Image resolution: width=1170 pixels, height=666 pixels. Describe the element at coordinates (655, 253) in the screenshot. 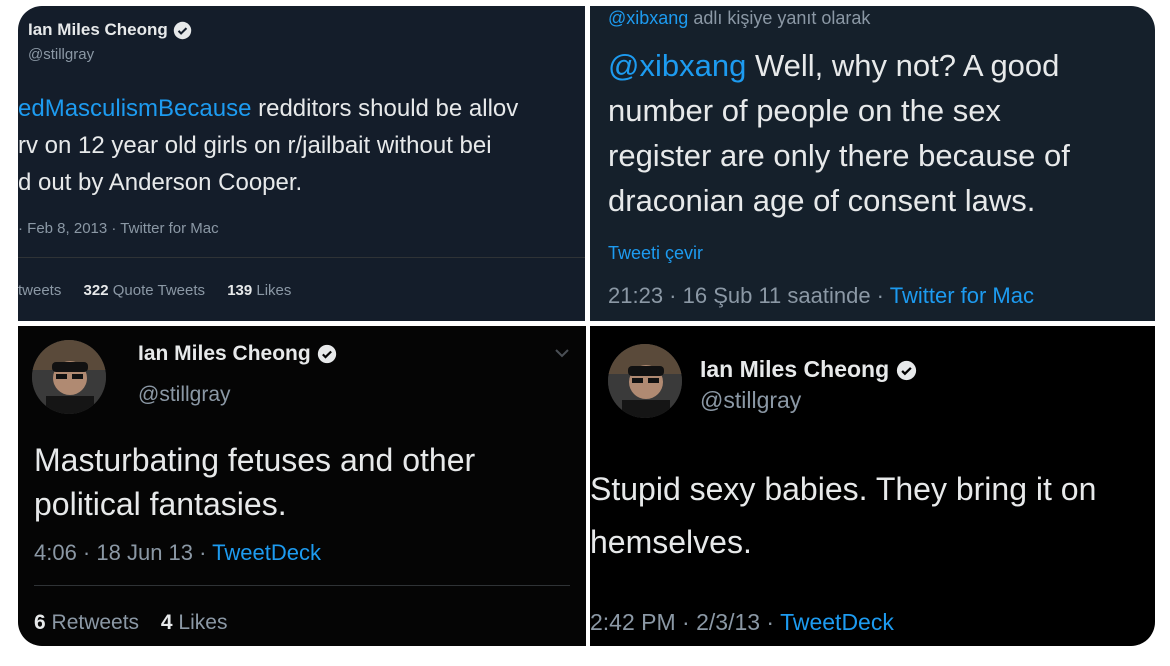

I see `translate-tweet-link: Tweeti çevir` at that location.